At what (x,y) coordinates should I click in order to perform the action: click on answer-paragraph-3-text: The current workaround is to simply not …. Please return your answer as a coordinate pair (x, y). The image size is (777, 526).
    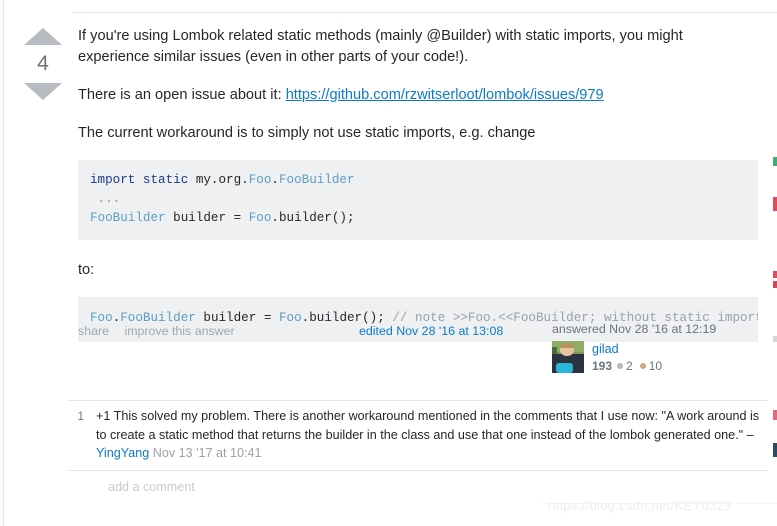
    Looking at the image, I should click on (307, 133).